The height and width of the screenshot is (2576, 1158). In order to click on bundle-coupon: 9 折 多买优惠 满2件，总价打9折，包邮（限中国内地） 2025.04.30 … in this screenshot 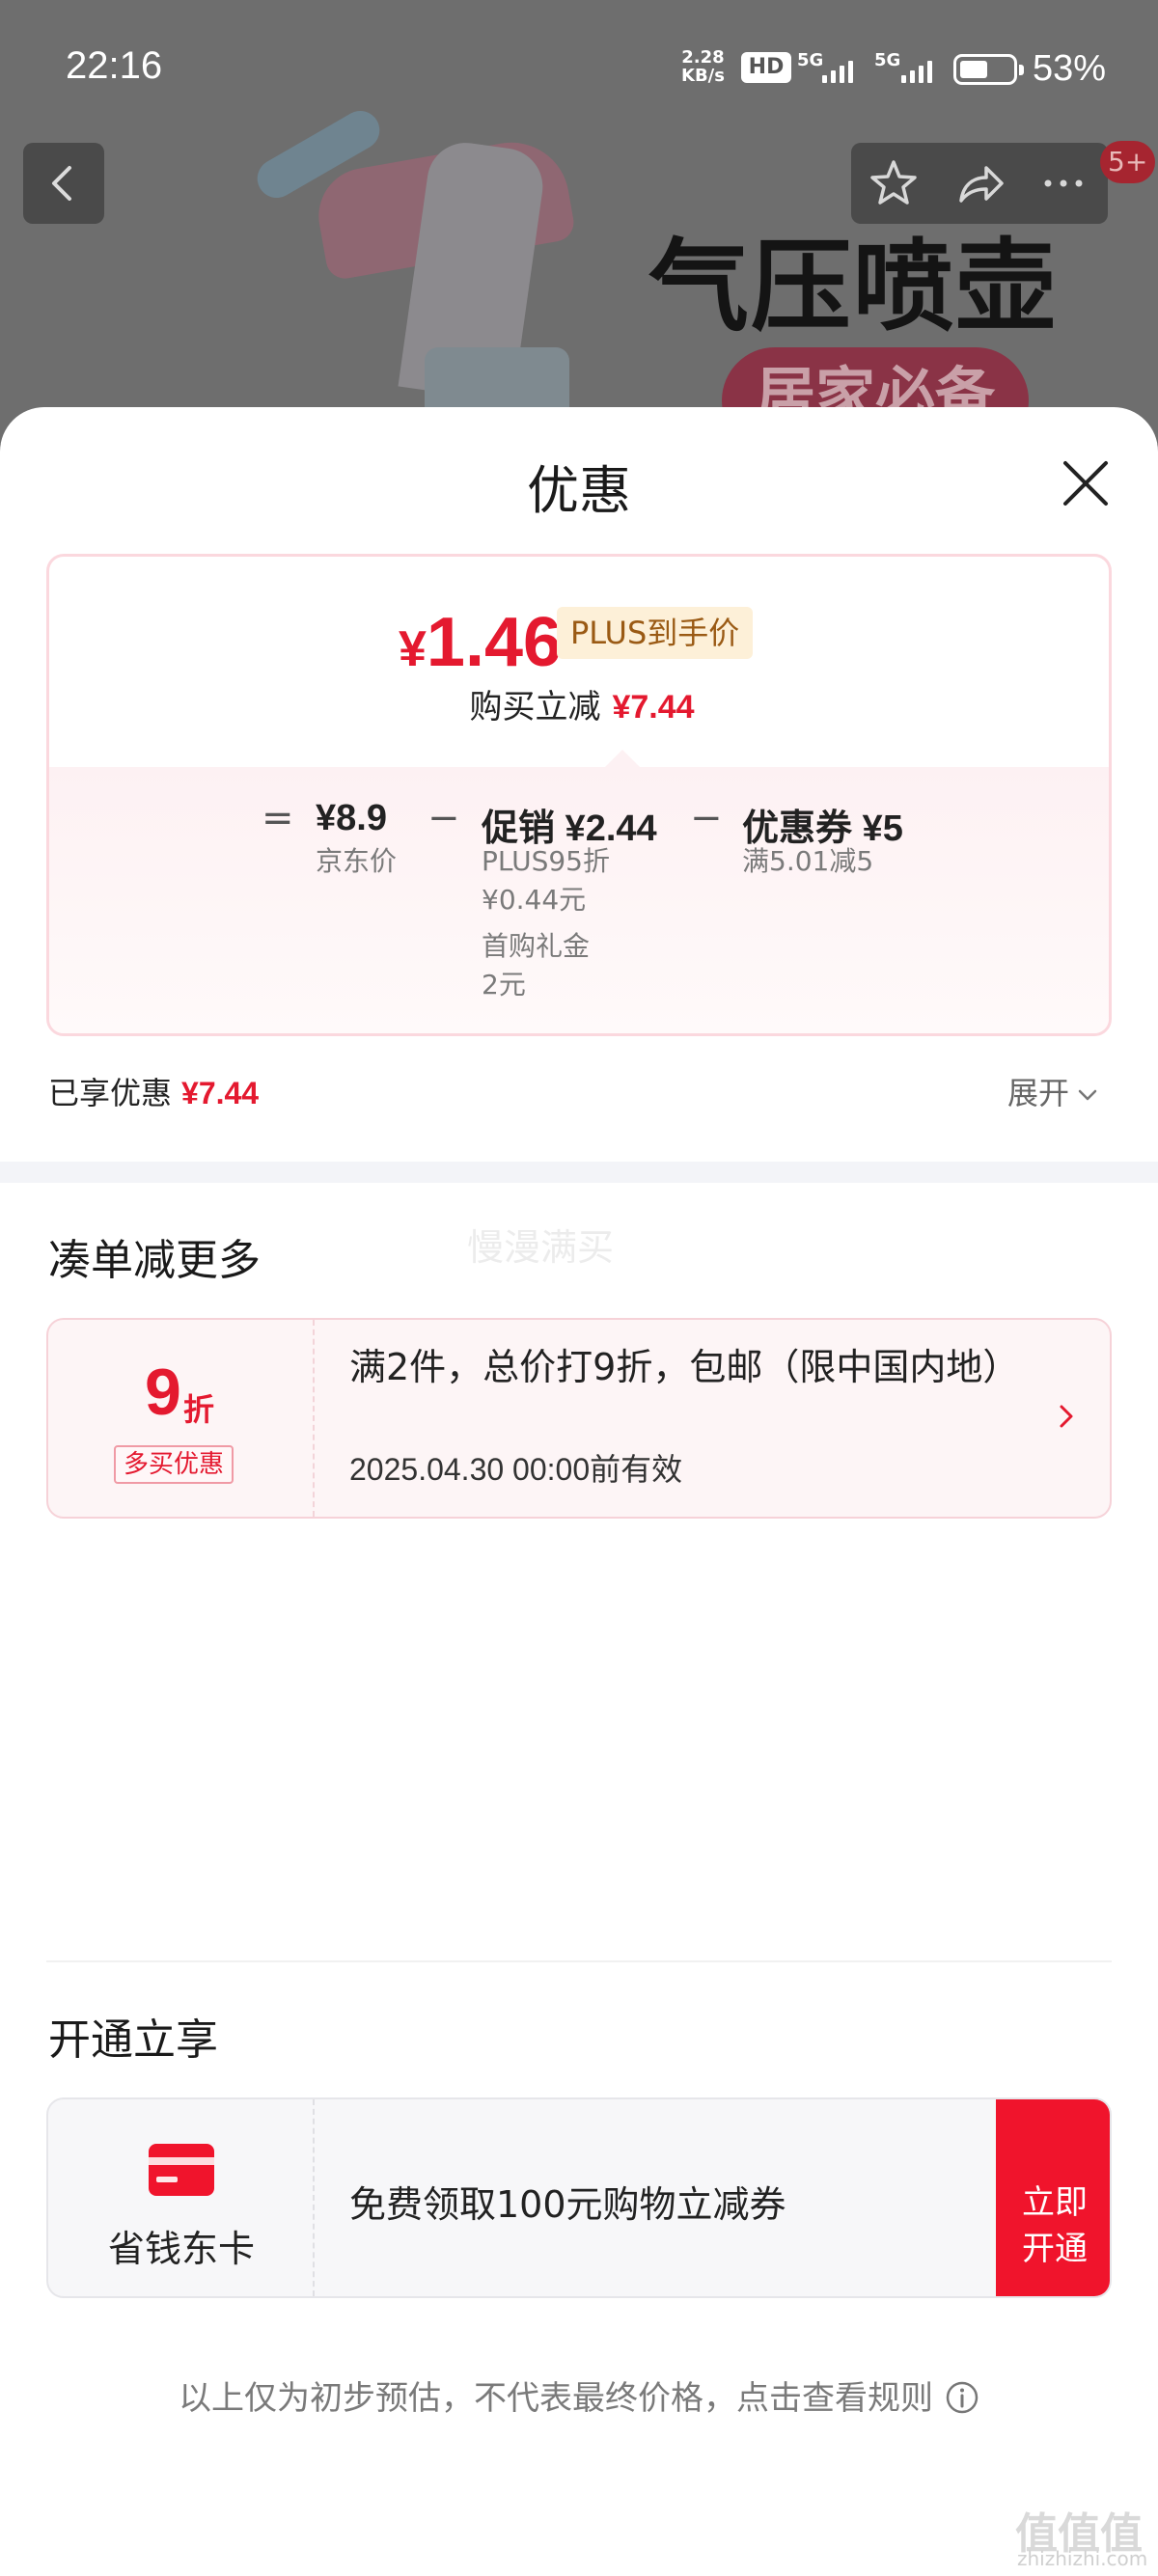, I will do `click(579, 1419)`.